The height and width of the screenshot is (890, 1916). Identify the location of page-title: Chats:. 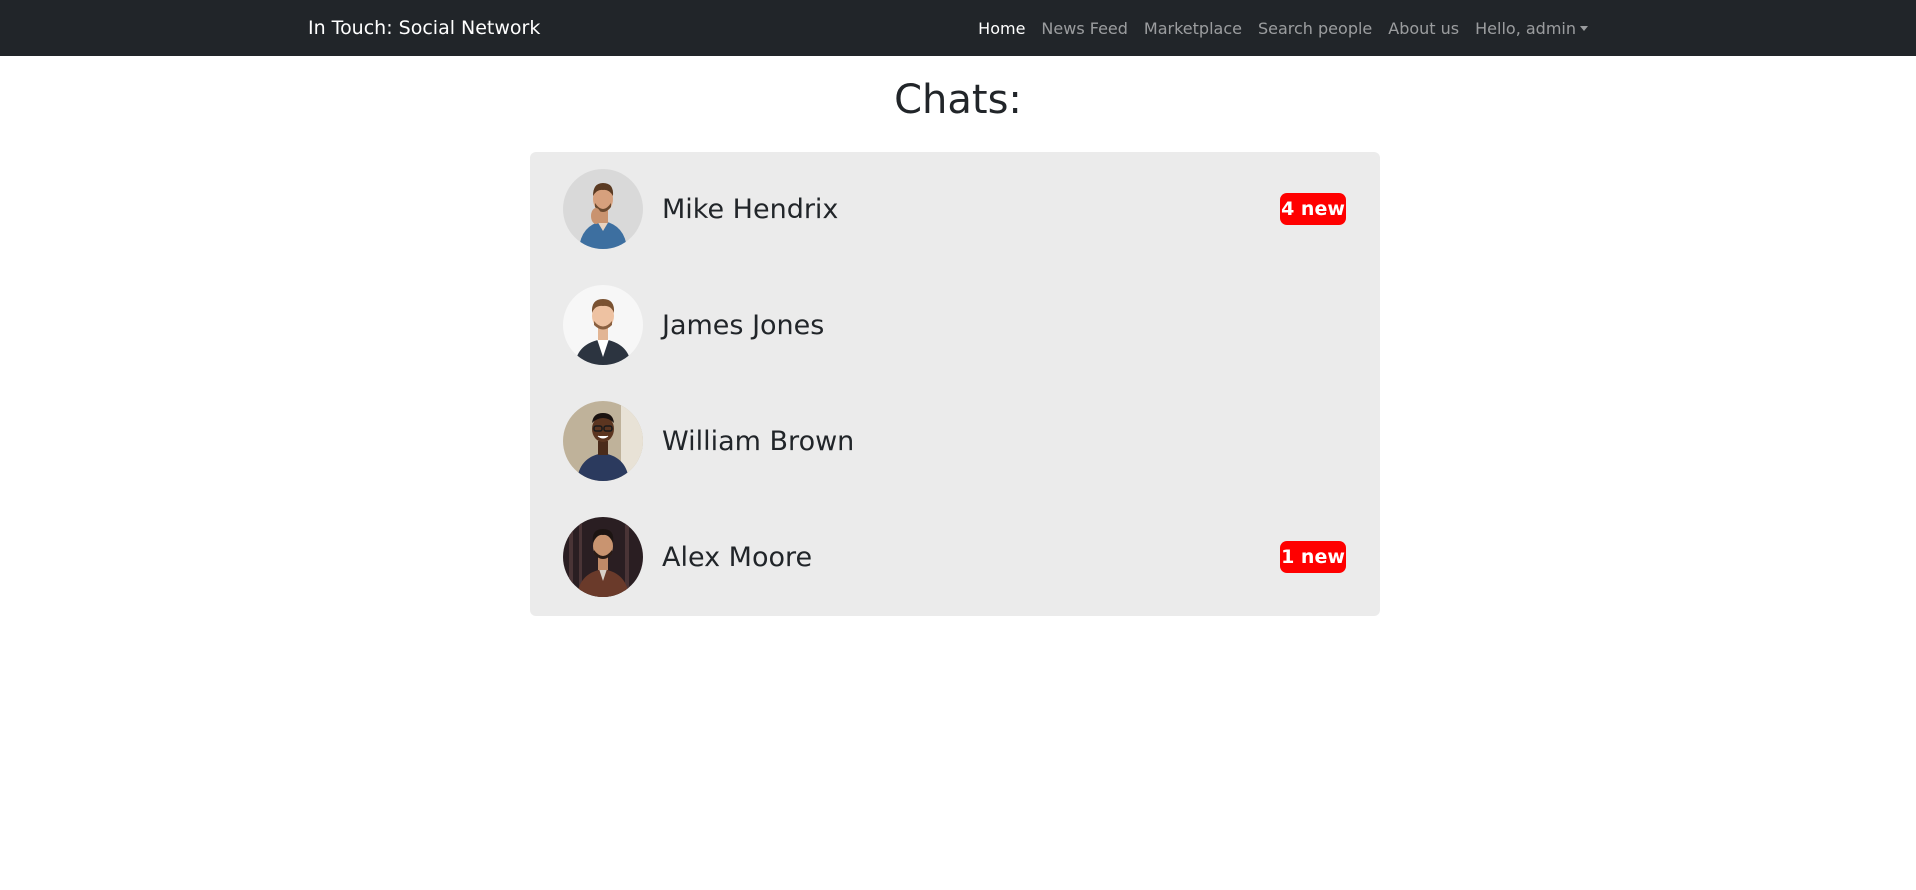
(958, 100).